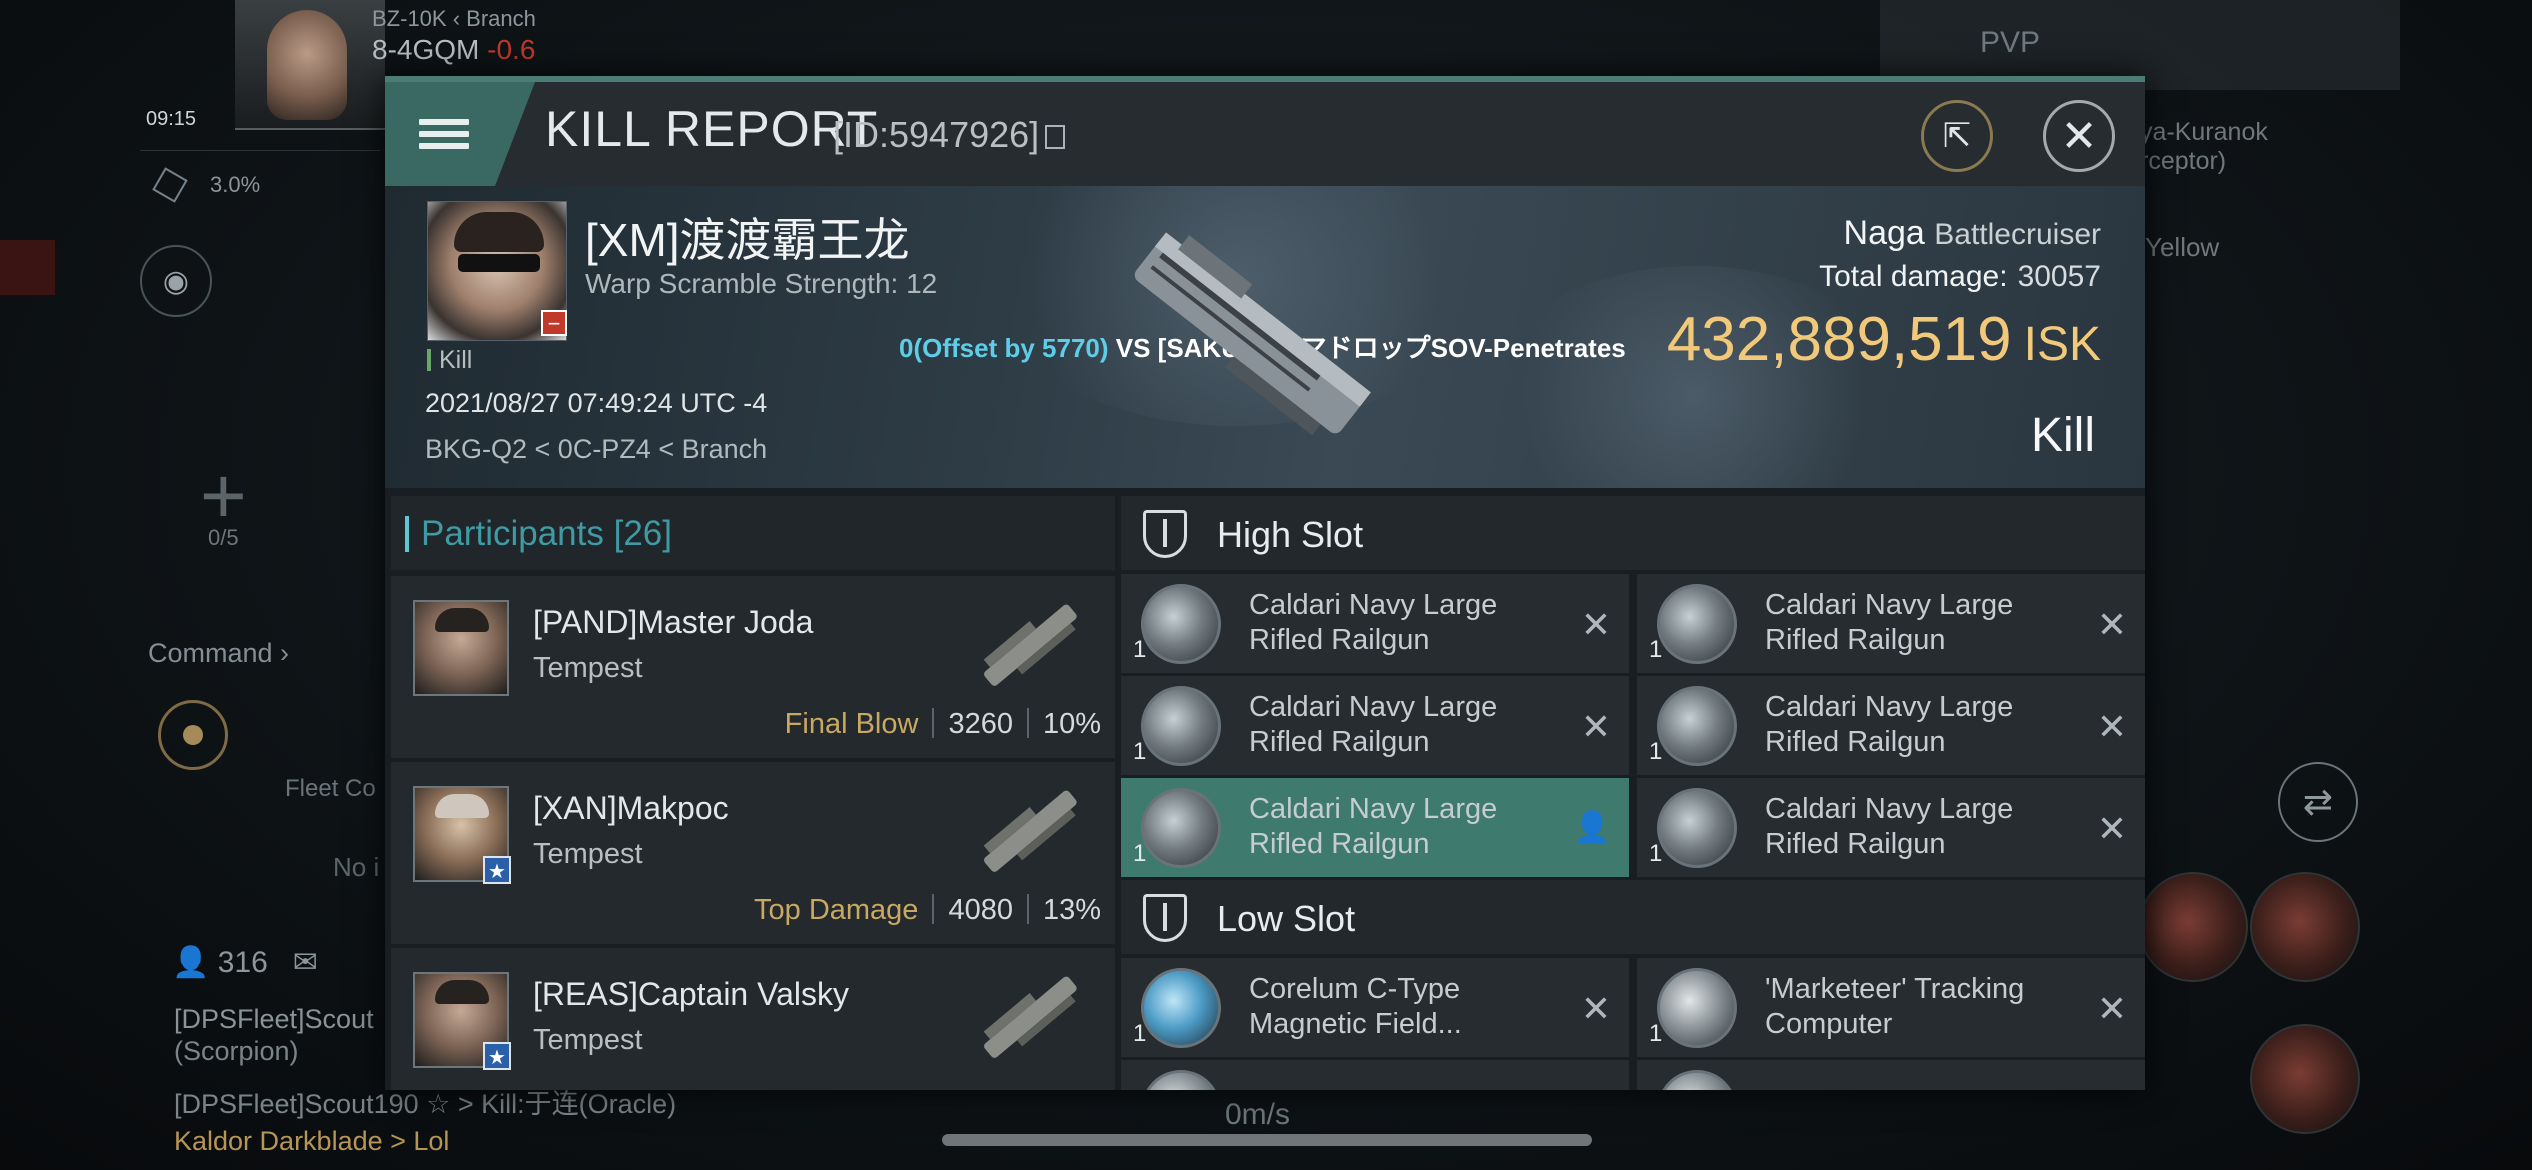  I want to click on participant-name: [PAND]Master Joda, so click(673, 622).